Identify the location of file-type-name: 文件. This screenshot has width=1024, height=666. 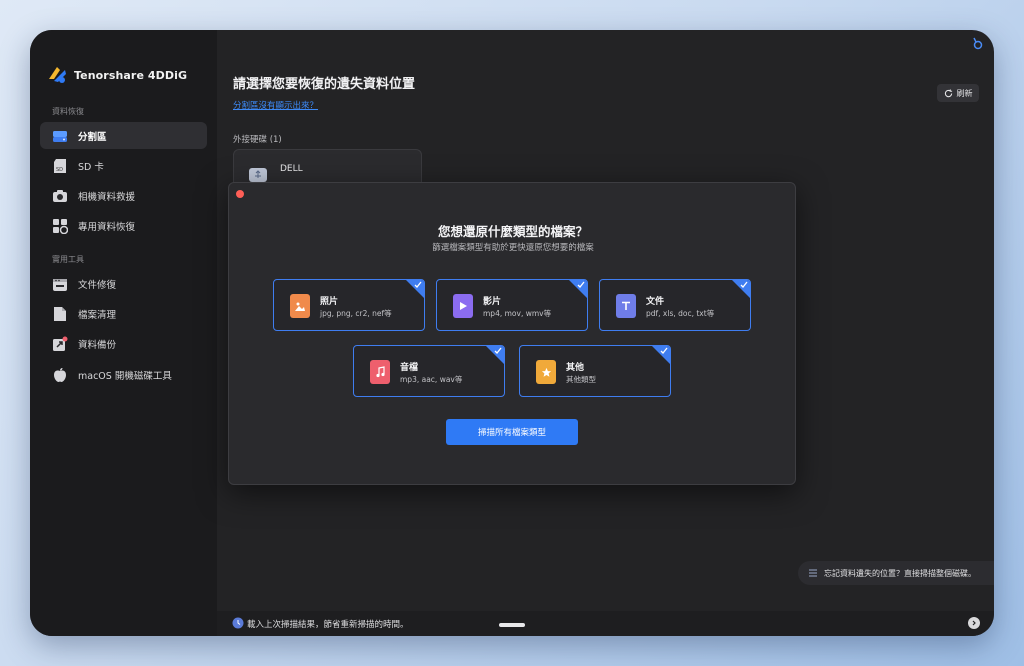
(655, 302).